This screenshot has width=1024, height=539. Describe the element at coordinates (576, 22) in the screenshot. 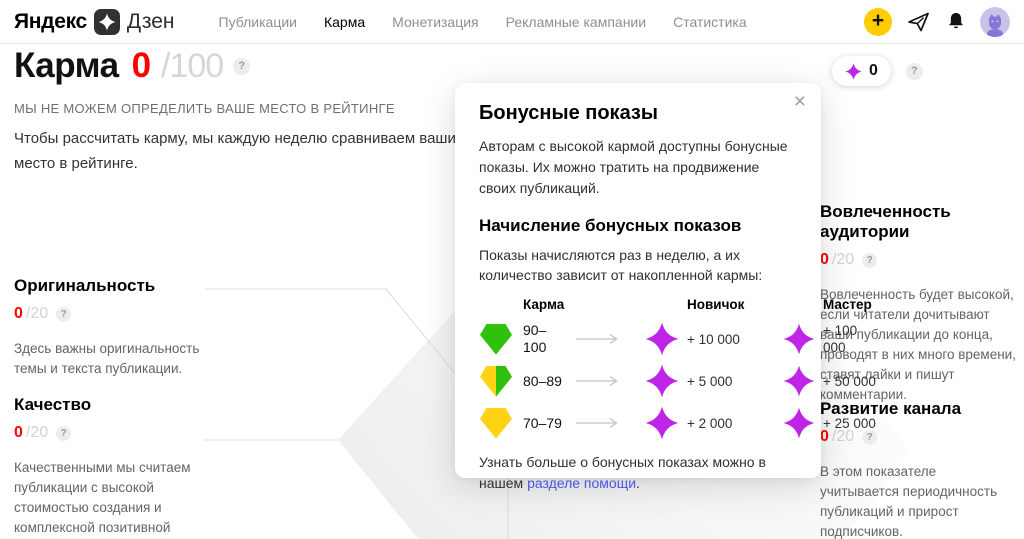

I see `nav-item-ad-campaigns: Рекламные кампании` at that location.